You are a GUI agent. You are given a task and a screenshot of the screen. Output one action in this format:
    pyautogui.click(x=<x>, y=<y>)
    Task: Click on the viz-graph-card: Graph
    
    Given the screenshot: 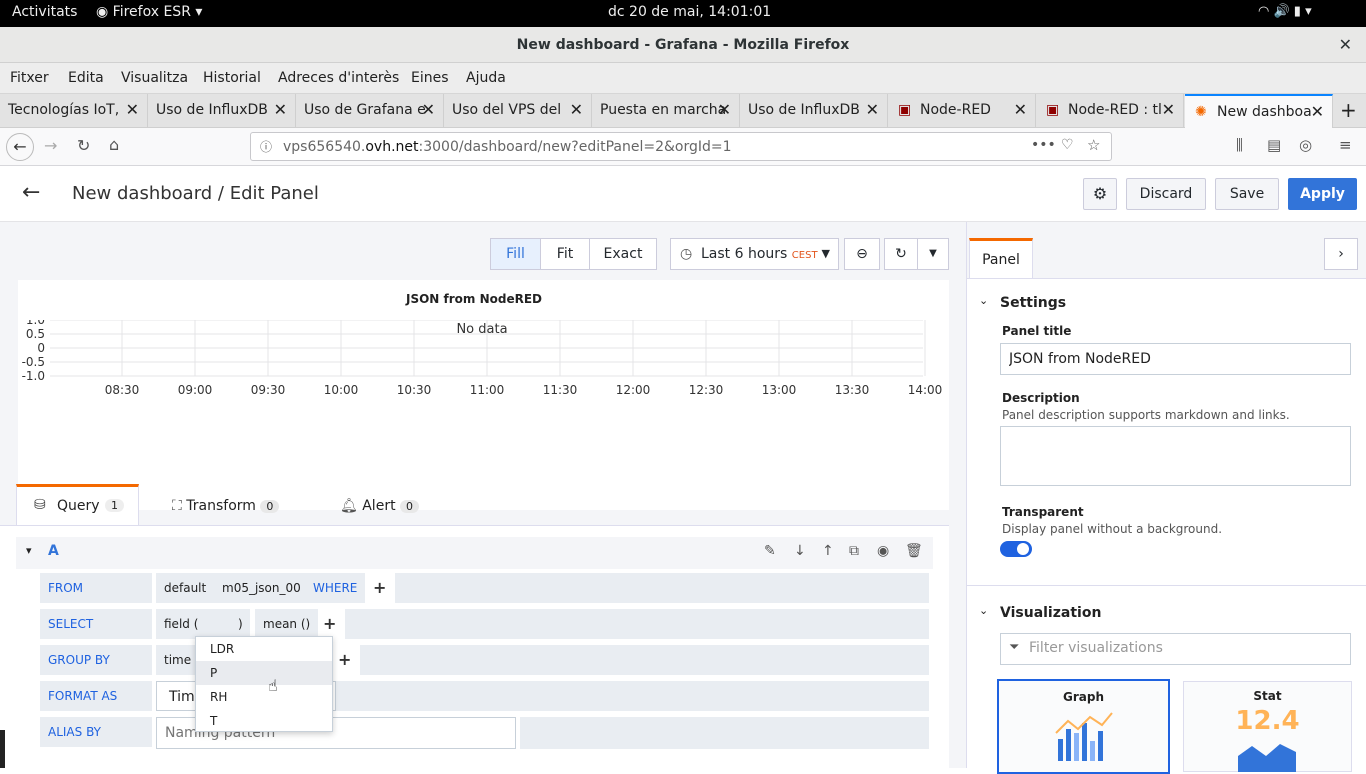 What is the action you would take?
    pyautogui.click(x=1083, y=726)
    